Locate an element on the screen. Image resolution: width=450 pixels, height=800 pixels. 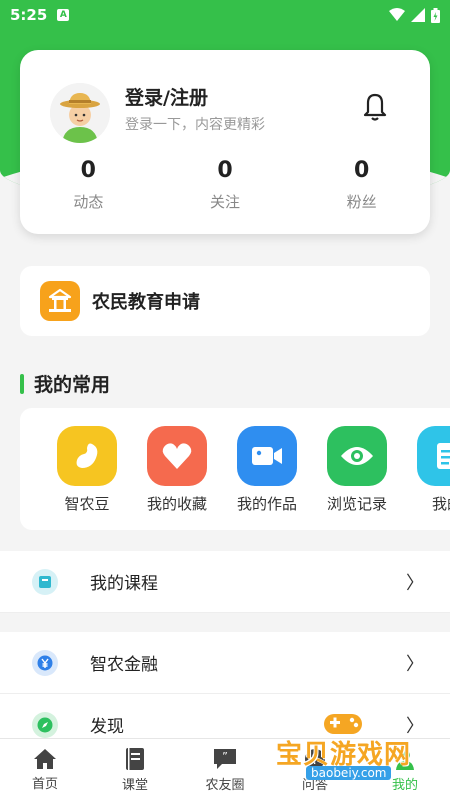
section-favorites-title: 我的常用 is located at coordinates (65, 383).